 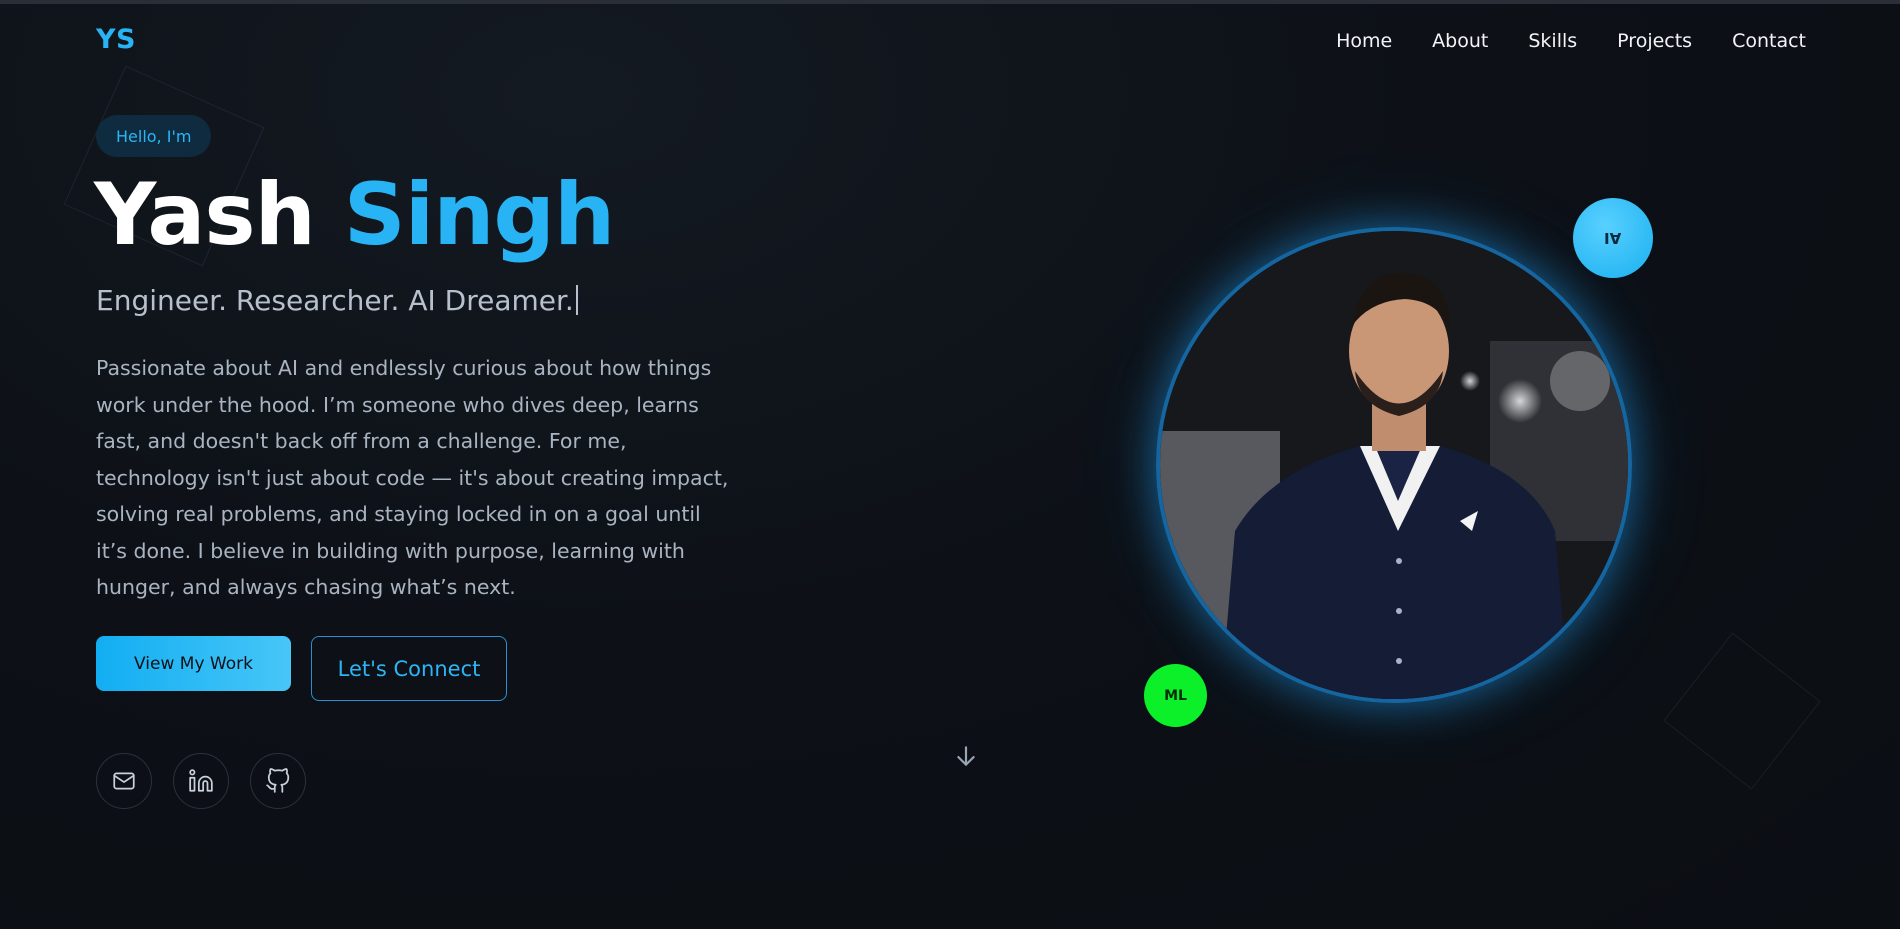 I want to click on decorative-square, so click(x=1742, y=711).